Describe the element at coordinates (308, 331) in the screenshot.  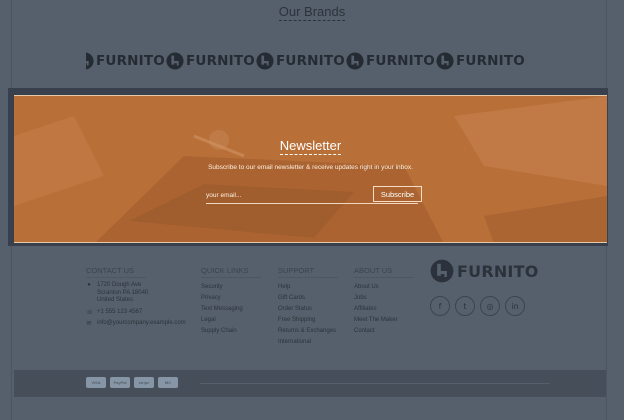
I see `footer-link-returns: Returns & Exchanges` at that location.